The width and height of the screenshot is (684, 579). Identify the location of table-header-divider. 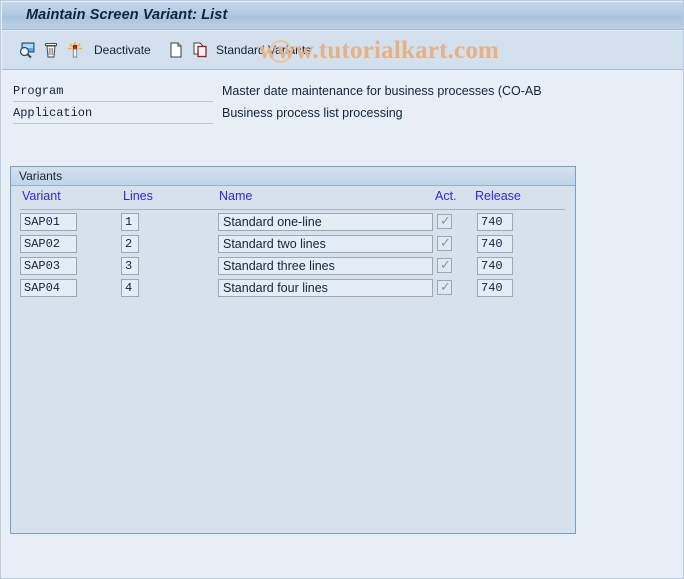
(292, 209).